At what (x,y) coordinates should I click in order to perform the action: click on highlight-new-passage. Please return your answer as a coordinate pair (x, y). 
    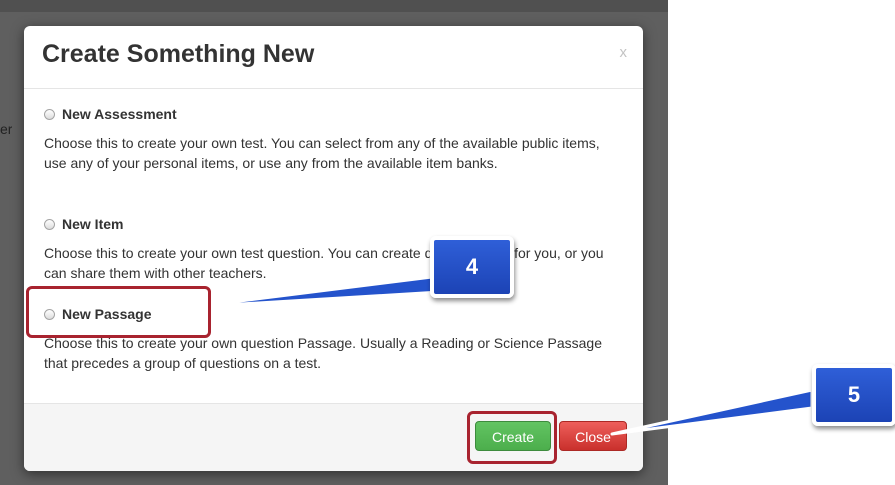
    Looking at the image, I should click on (118, 312).